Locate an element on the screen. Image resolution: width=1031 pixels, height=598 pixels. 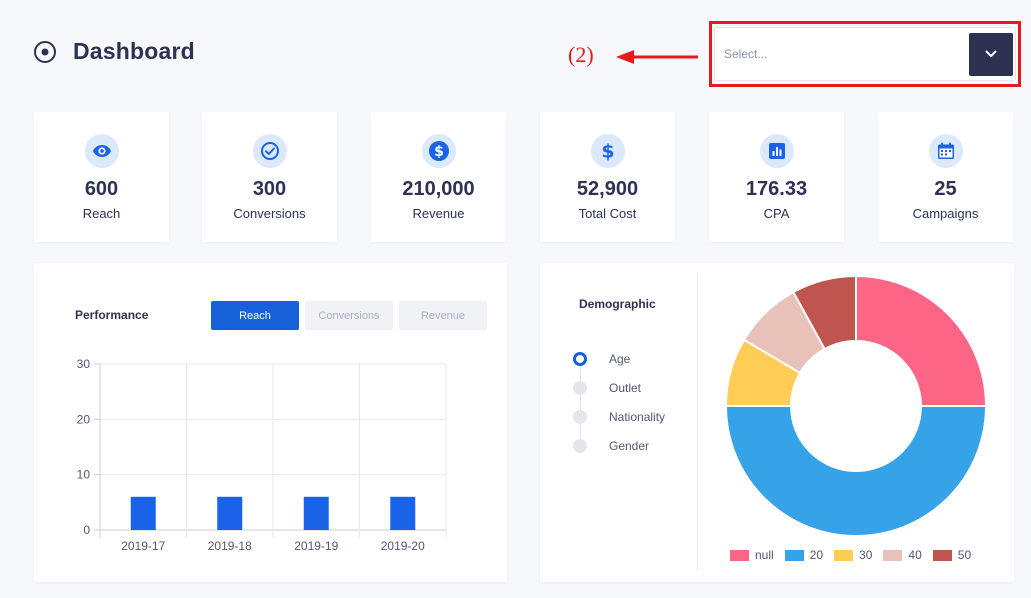
y-tick-label: 30 is located at coordinates (84, 364).